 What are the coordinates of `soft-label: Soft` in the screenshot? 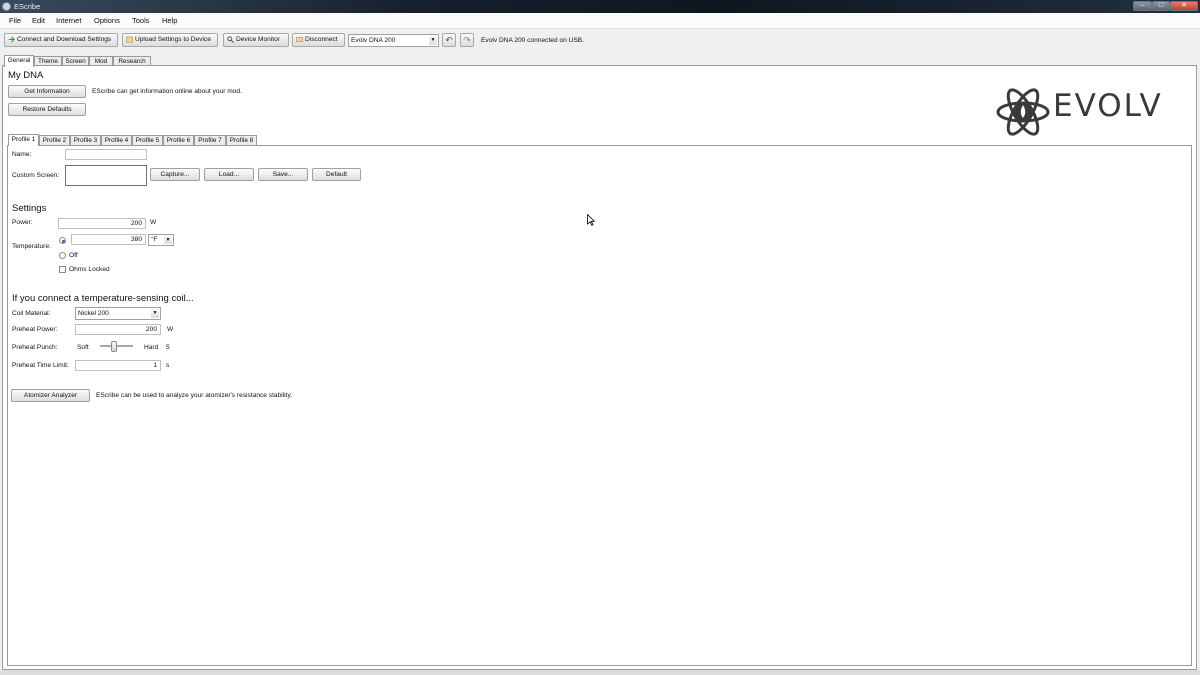 It's located at (83, 347).